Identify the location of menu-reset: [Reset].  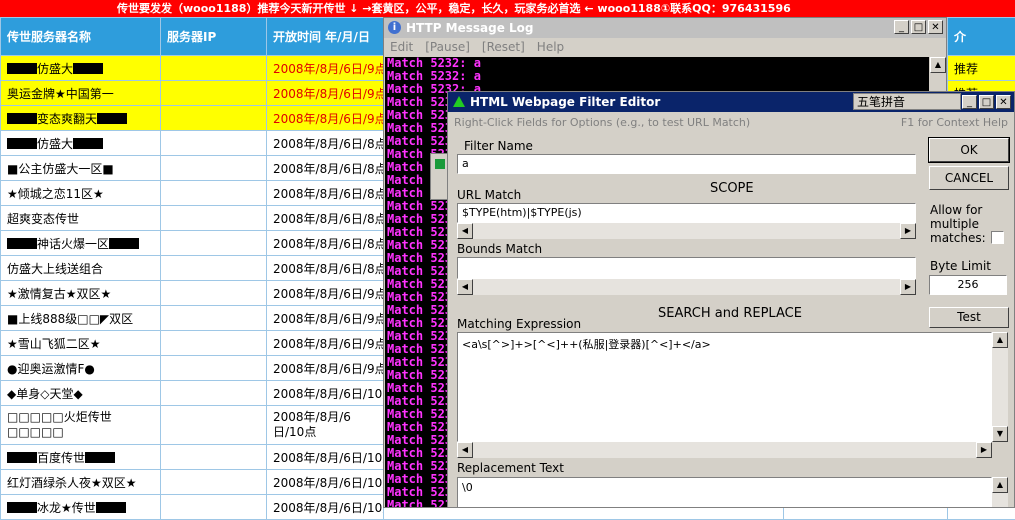
(503, 47).